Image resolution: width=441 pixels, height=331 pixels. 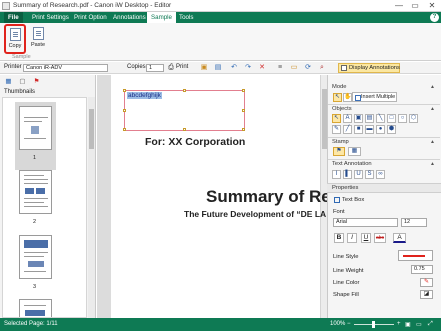 What do you see at coordinates (182, 67) in the screenshot?
I see `print-button-label: Print` at bounding box center [182, 67].